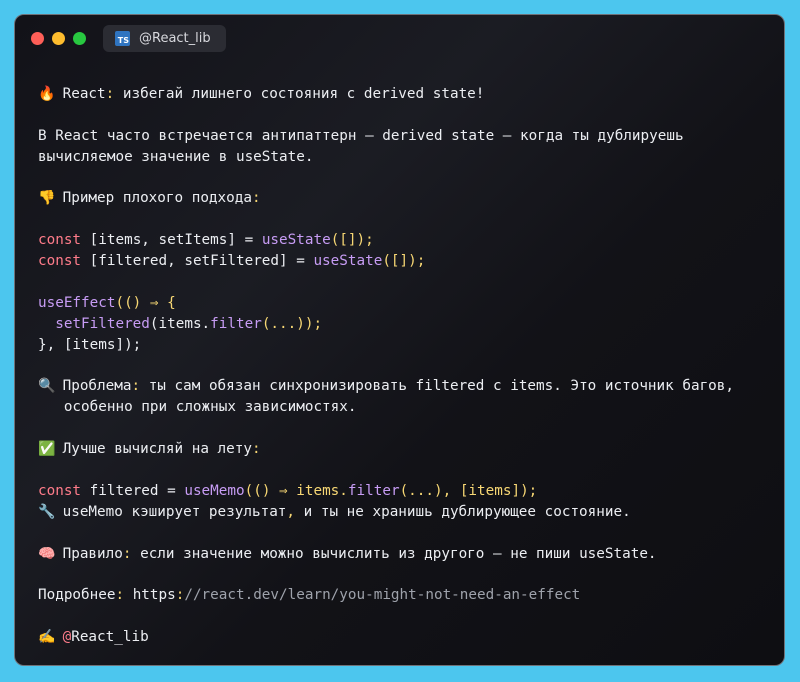 This screenshot has height=682, width=800. What do you see at coordinates (37, 38) in the screenshot?
I see `close-window-button` at bounding box center [37, 38].